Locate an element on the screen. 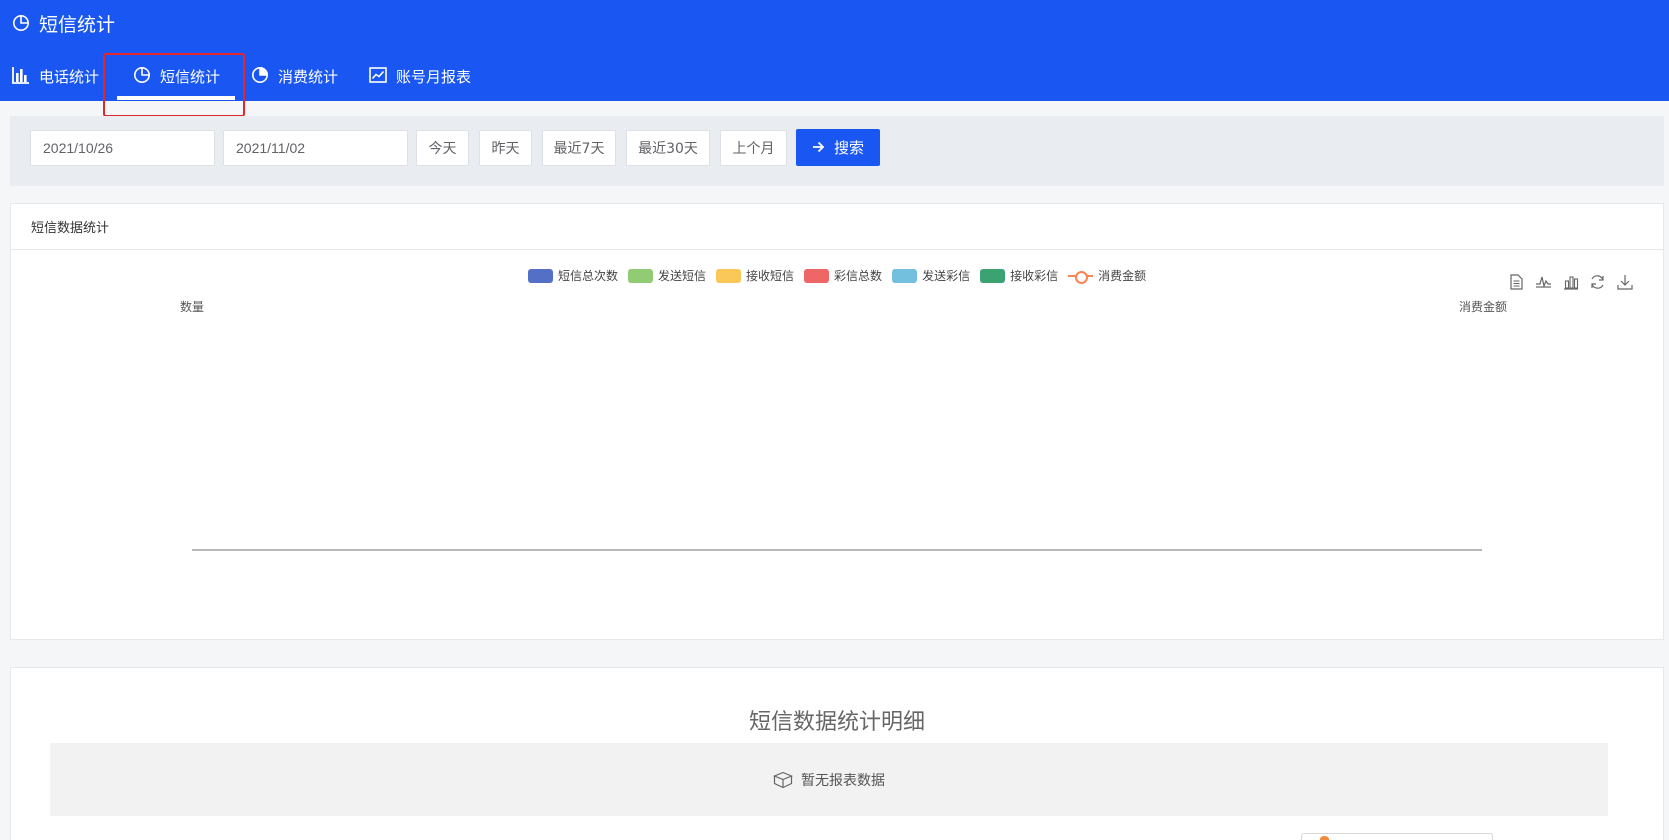  tab-label: 账号月报表 is located at coordinates (434, 77).